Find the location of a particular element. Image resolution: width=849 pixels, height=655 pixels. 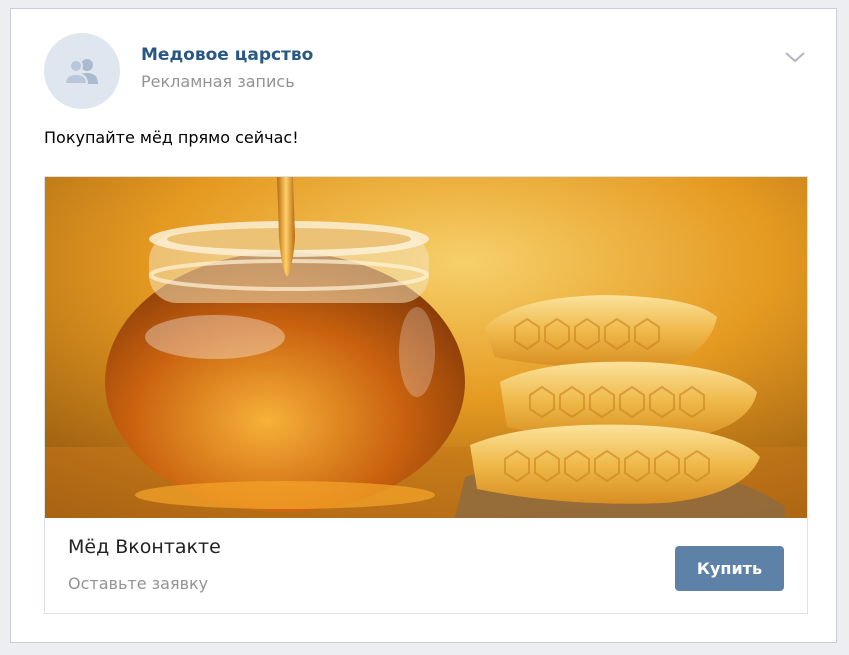

community-avatar is located at coordinates (82, 71).